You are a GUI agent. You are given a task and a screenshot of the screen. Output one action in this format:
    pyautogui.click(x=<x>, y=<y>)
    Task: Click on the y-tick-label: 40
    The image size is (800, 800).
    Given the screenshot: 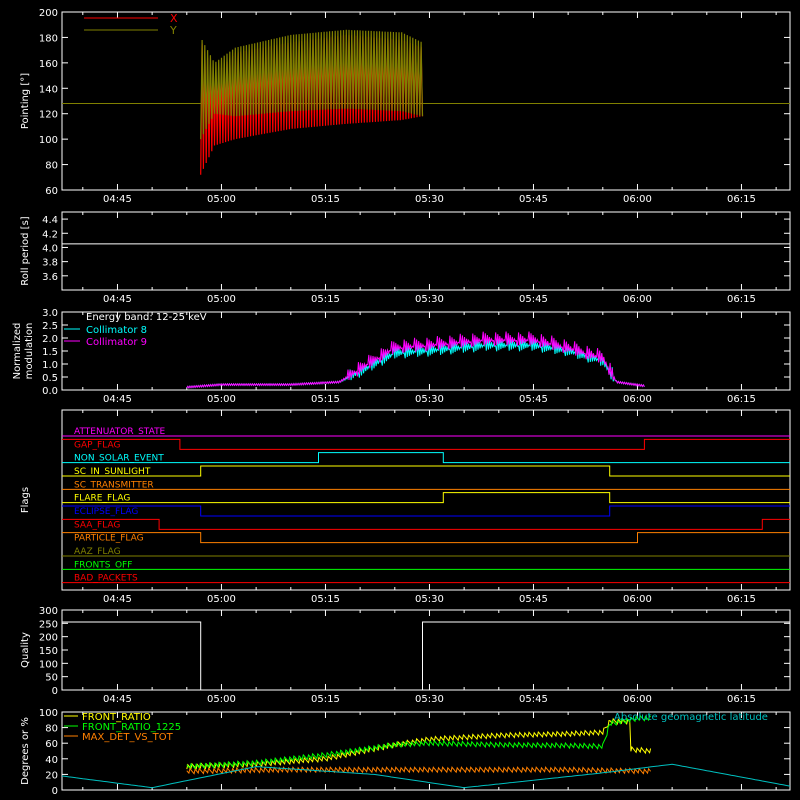 What is the action you would take?
    pyautogui.click(x=51, y=760)
    